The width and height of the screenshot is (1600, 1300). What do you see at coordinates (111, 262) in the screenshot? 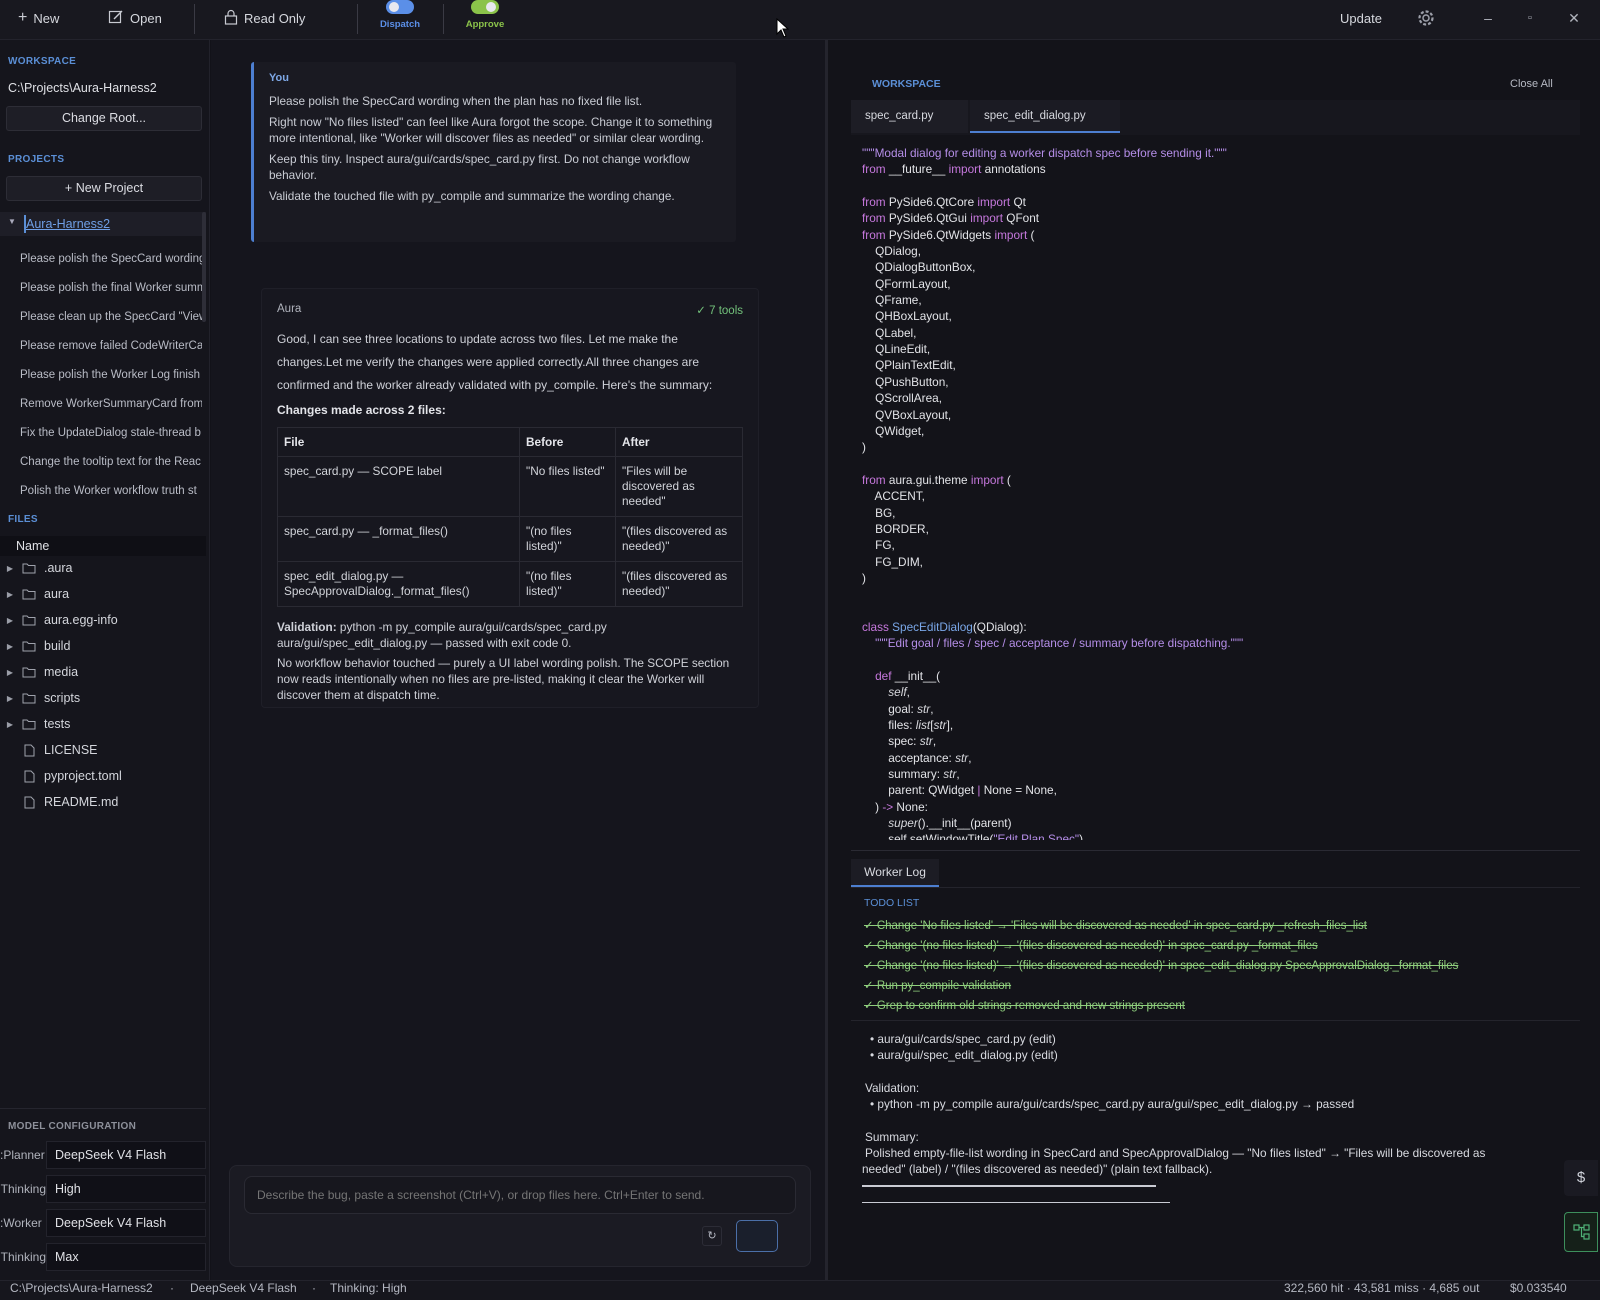
I see `project-thread-item: Please polish the SpecCard wording` at bounding box center [111, 262].